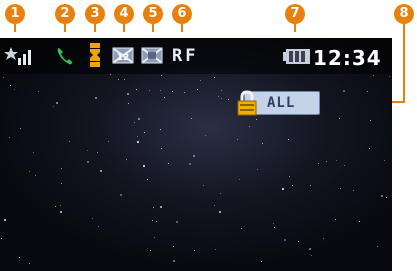 This screenshot has width=417, height=271. What do you see at coordinates (296, 56) in the screenshot?
I see `battery-icon` at bounding box center [296, 56].